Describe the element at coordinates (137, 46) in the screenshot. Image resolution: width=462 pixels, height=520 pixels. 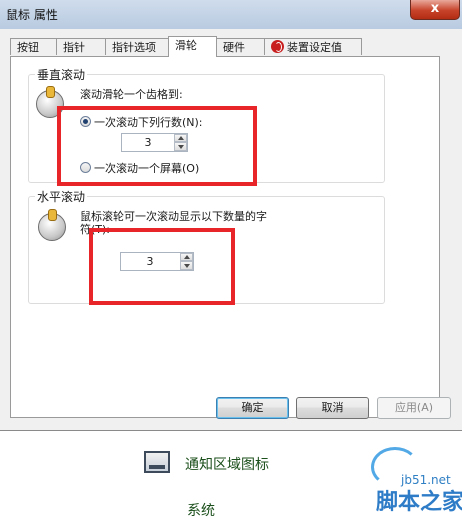
I see `tab-pointer-options: 指针选项` at that location.